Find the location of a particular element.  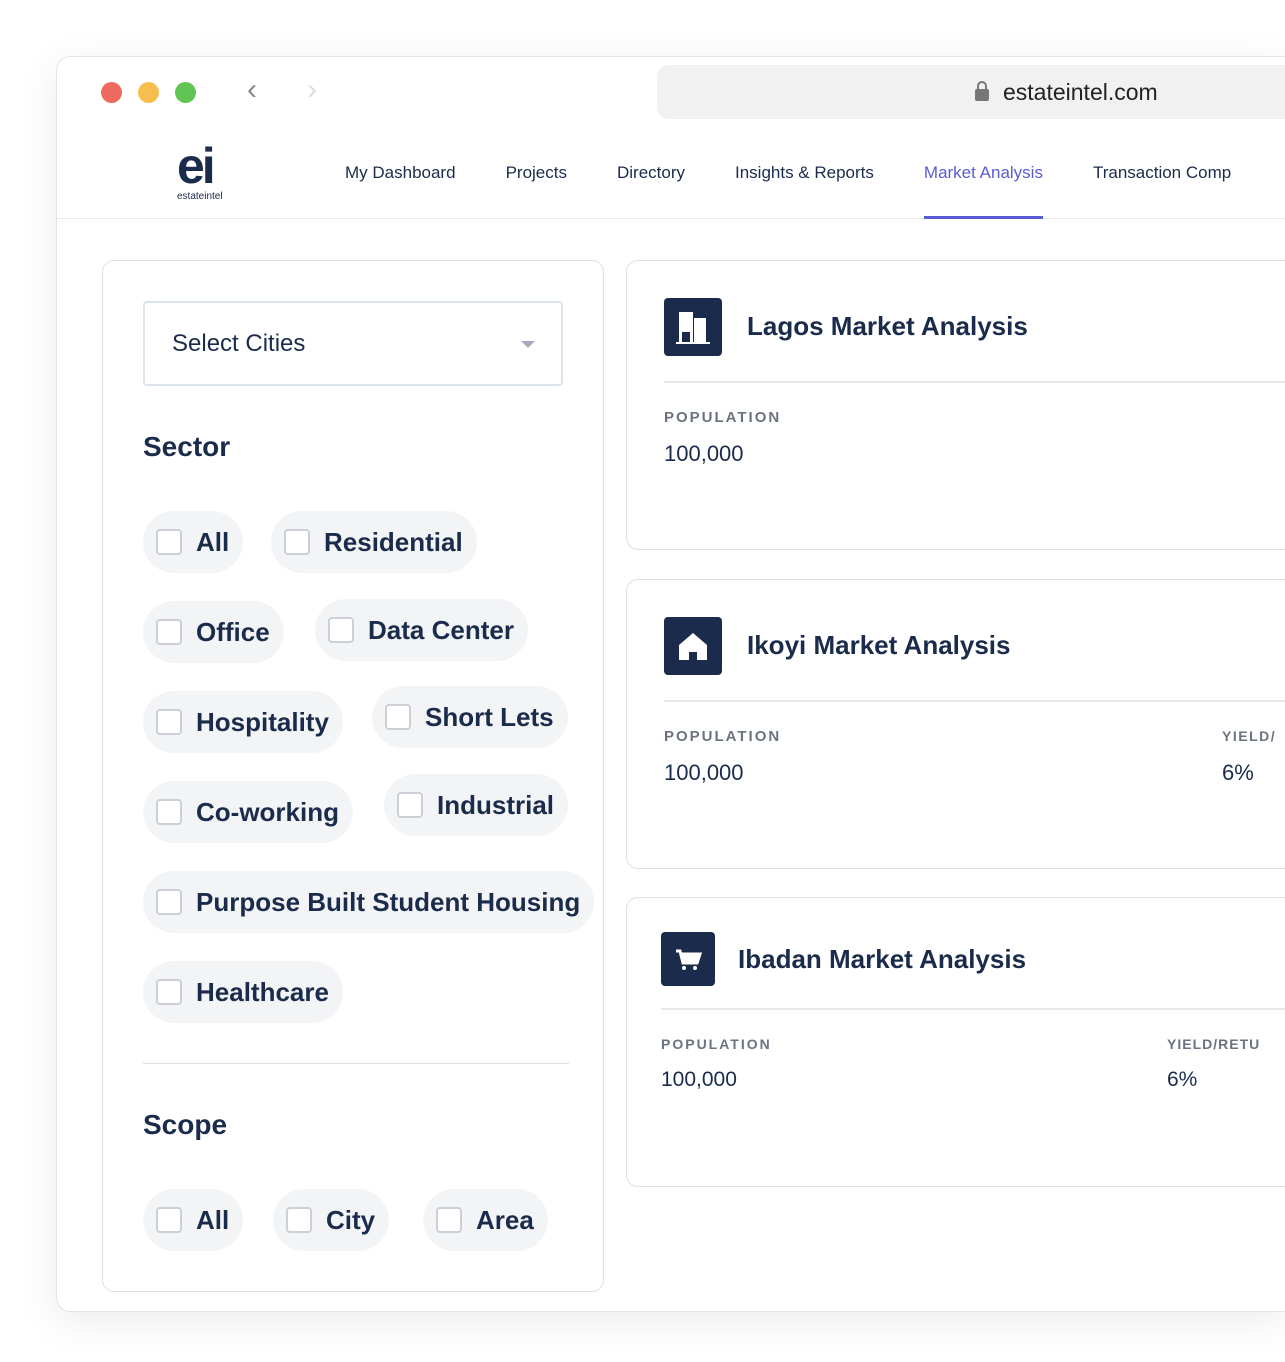

lock-icon is located at coordinates (982, 91).